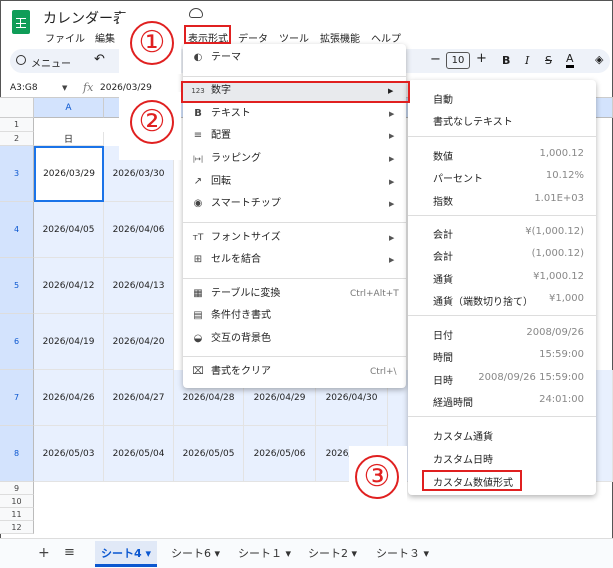 The height and width of the screenshot is (568, 613). I want to click on active-cell: 2026/03/29, so click(69, 174).